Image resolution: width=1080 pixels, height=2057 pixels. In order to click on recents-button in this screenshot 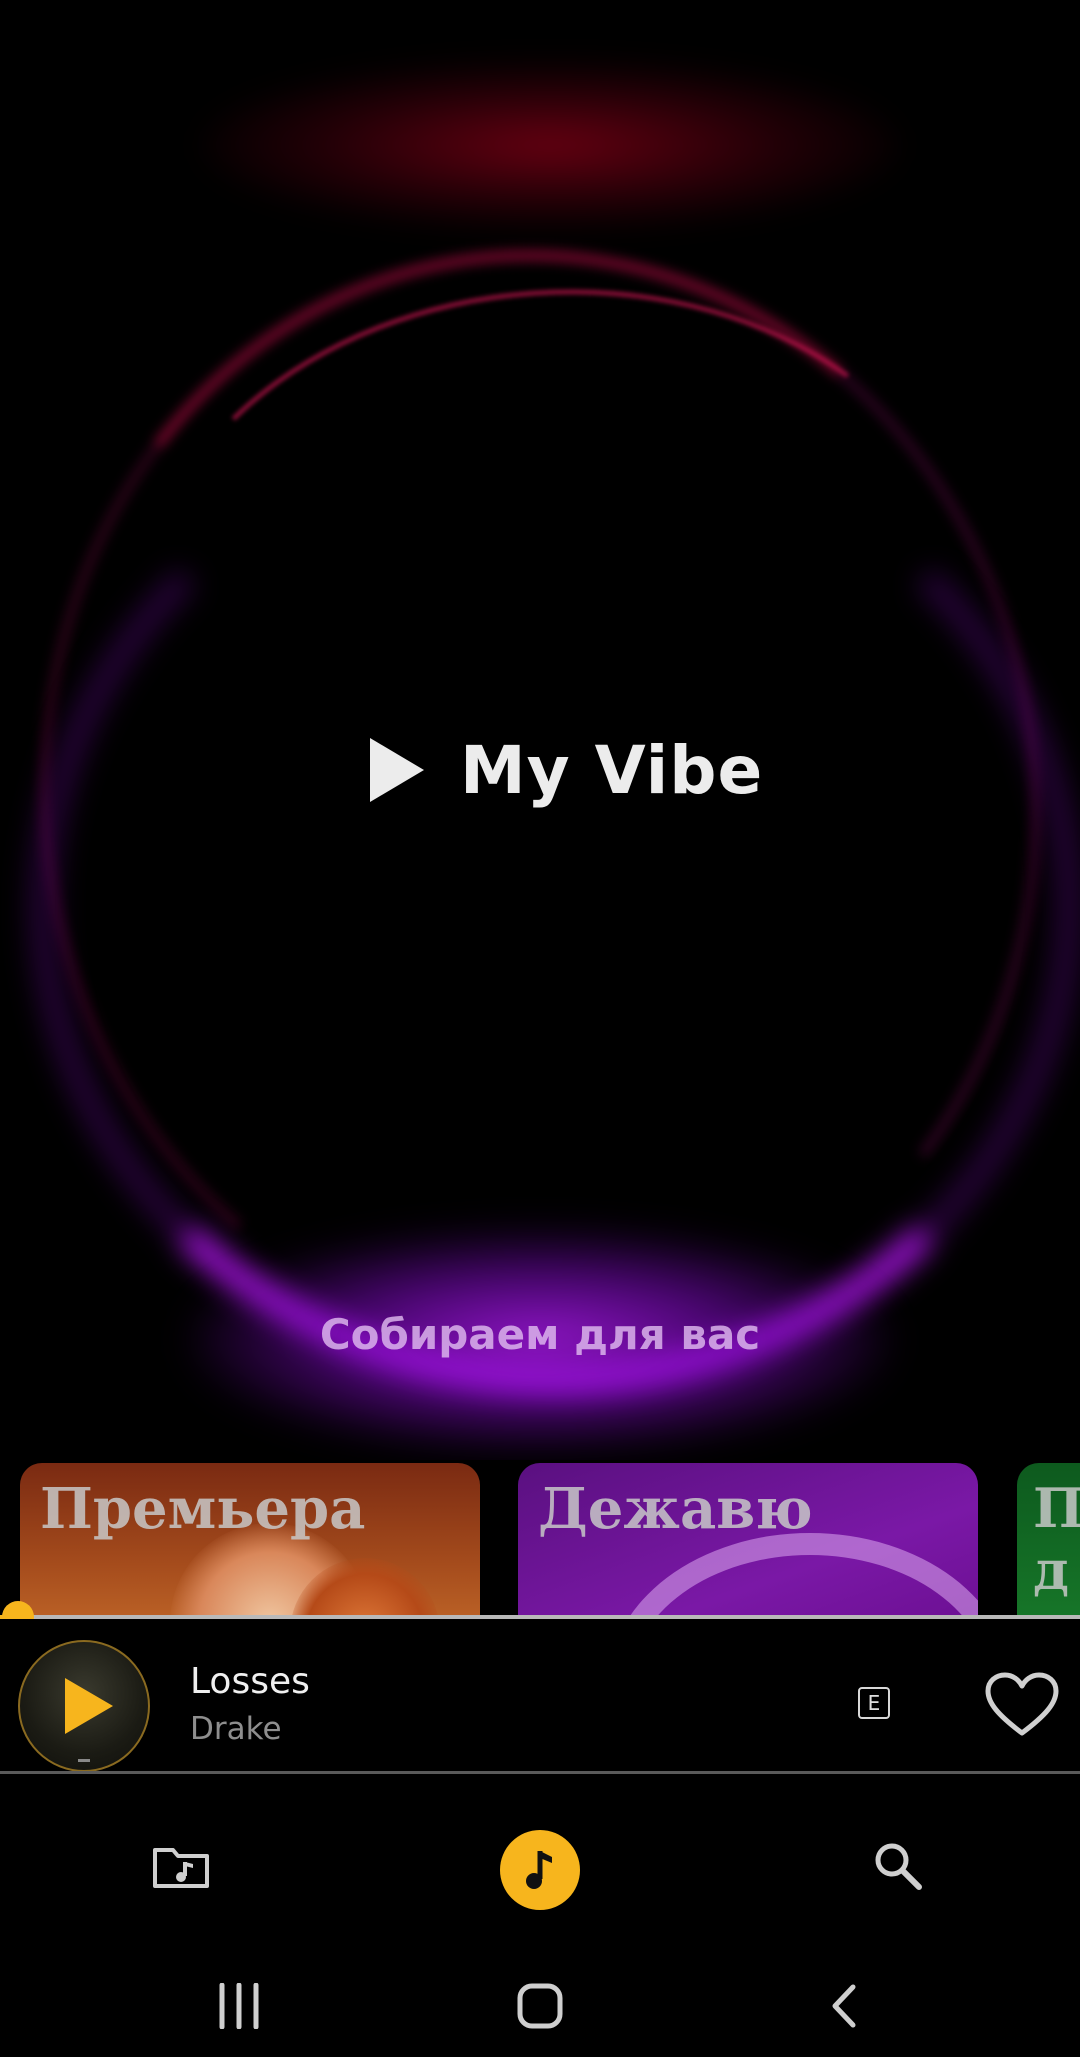, I will do `click(239, 2006)`.